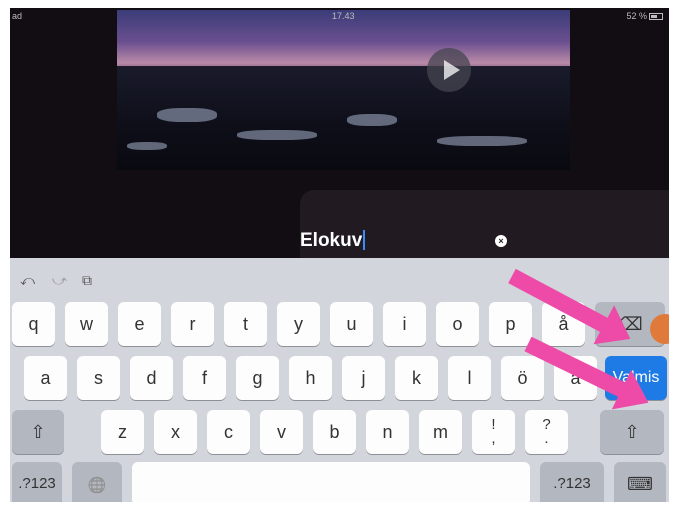 The height and width of the screenshot is (506, 679). What do you see at coordinates (17, 16) in the screenshot?
I see `device-label: ad` at bounding box center [17, 16].